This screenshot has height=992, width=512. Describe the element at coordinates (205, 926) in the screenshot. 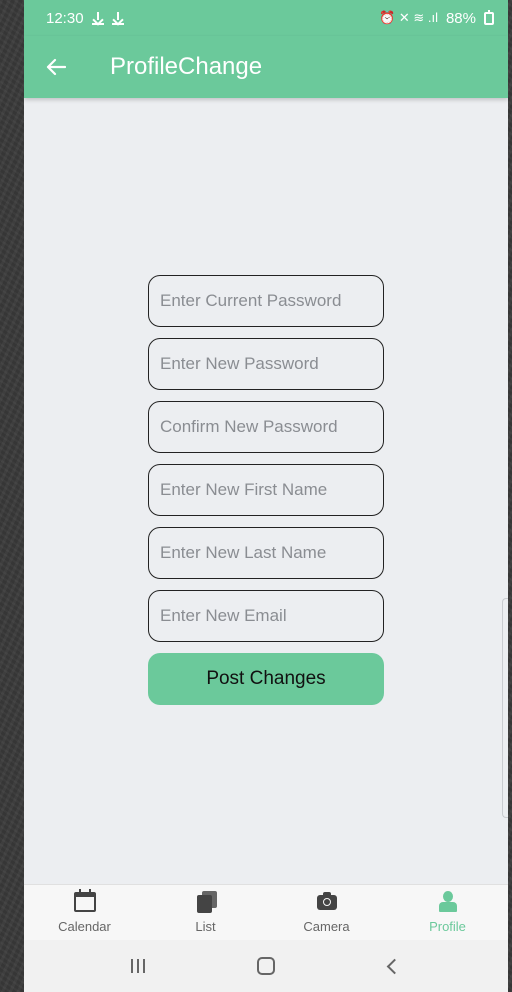

I see `tab-label: List` at that location.